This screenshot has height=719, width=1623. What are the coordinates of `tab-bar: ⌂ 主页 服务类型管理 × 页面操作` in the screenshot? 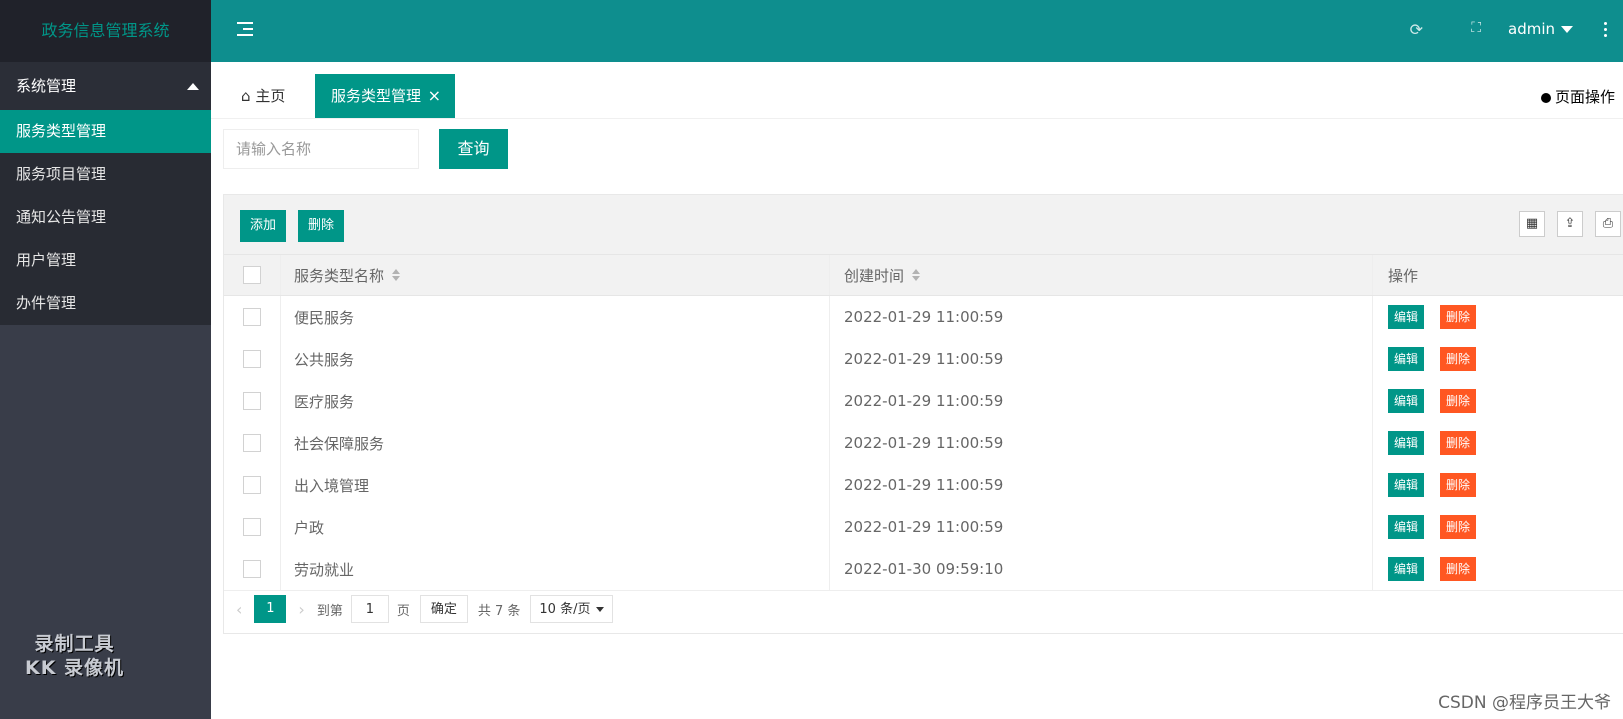 It's located at (917, 90).